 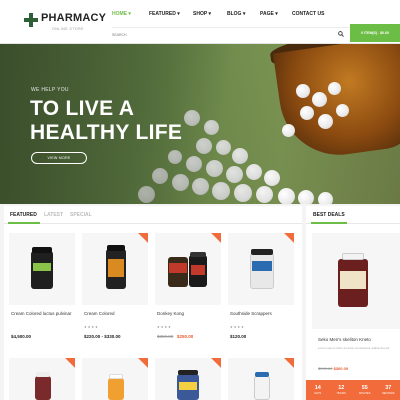 What do you see at coordinates (238, 336) in the screenshot?
I see `product-price: $120.00` at bounding box center [238, 336].